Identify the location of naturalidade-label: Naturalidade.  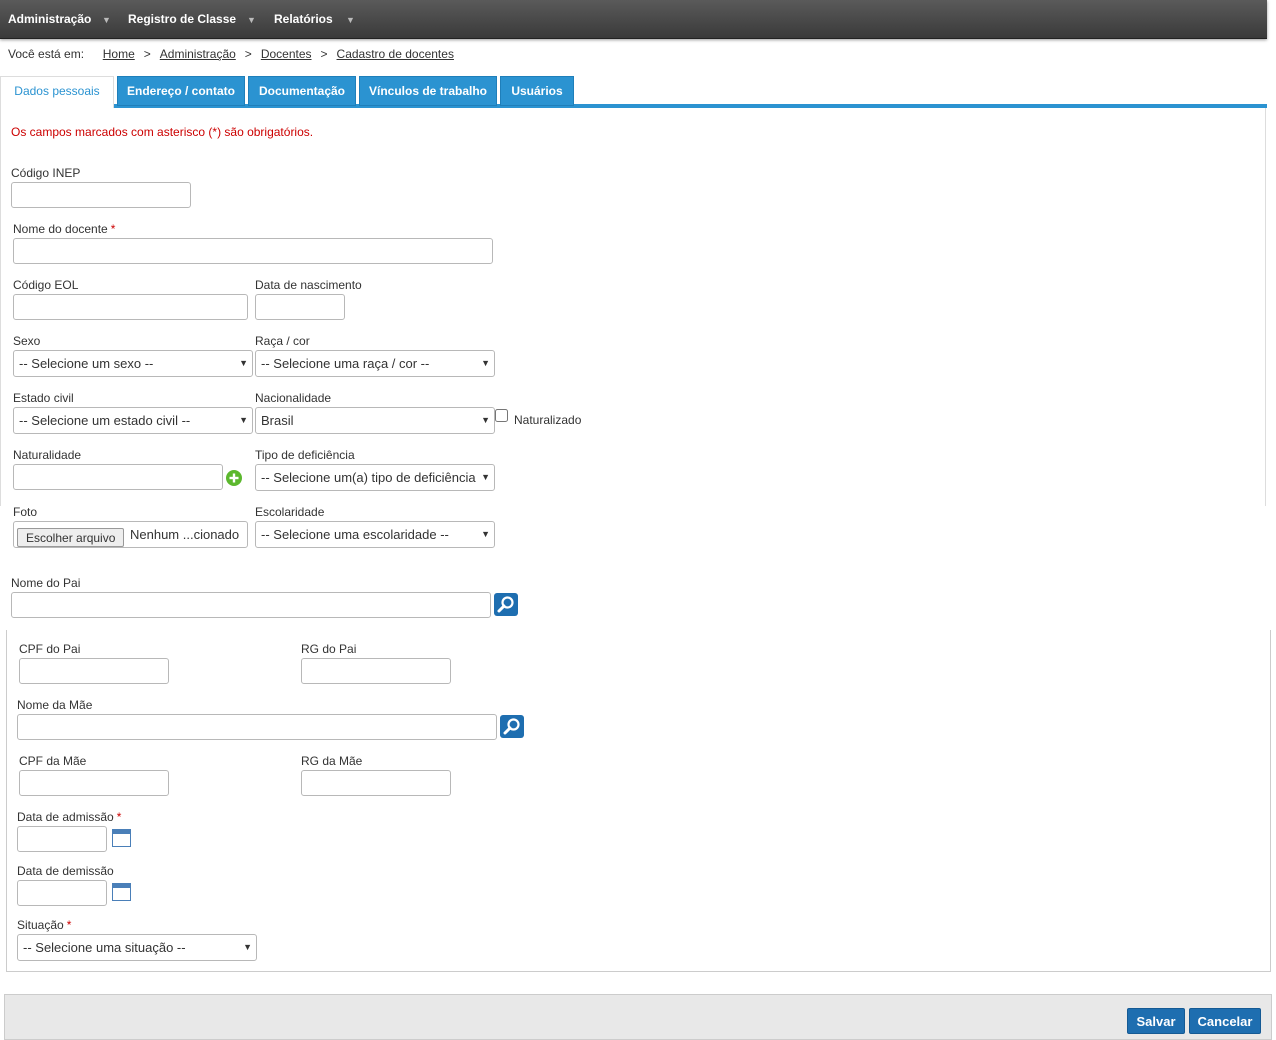
(47, 455).